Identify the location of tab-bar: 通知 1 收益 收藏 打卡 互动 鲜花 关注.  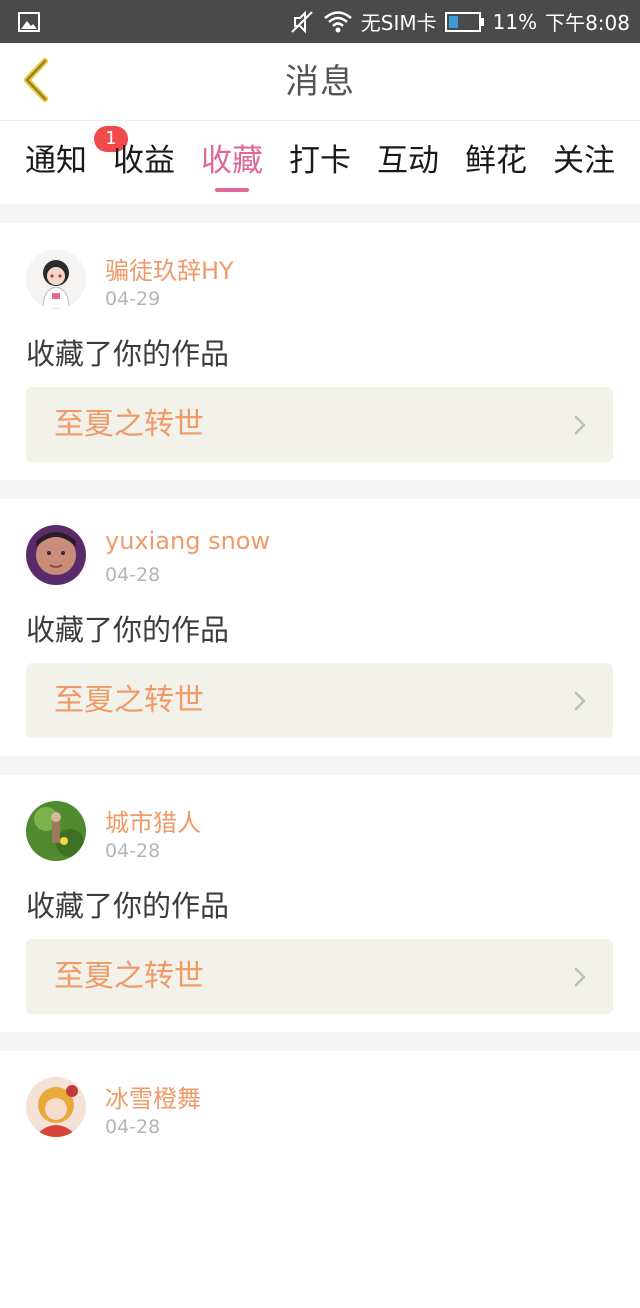
(320, 162).